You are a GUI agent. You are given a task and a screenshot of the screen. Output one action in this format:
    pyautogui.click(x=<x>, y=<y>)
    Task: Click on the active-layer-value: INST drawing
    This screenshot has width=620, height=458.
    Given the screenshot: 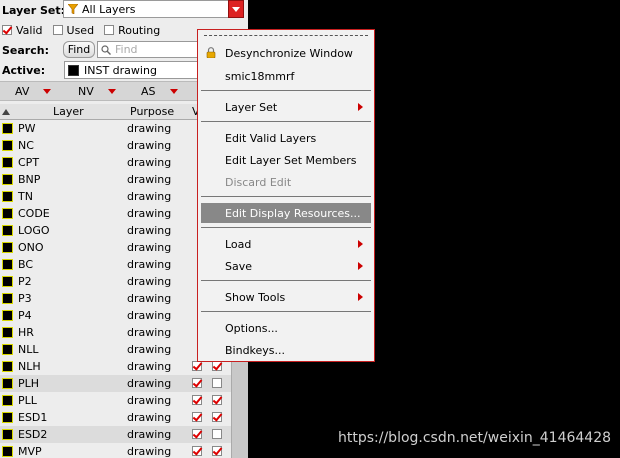 What is the action you would take?
    pyautogui.click(x=120, y=70)
    